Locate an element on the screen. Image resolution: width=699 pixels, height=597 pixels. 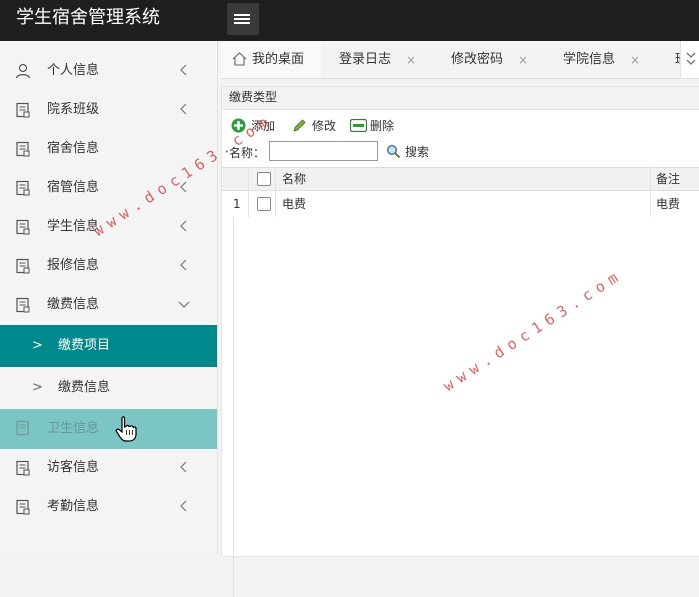
double-chevron-icon is located at coordinates (691, 58).